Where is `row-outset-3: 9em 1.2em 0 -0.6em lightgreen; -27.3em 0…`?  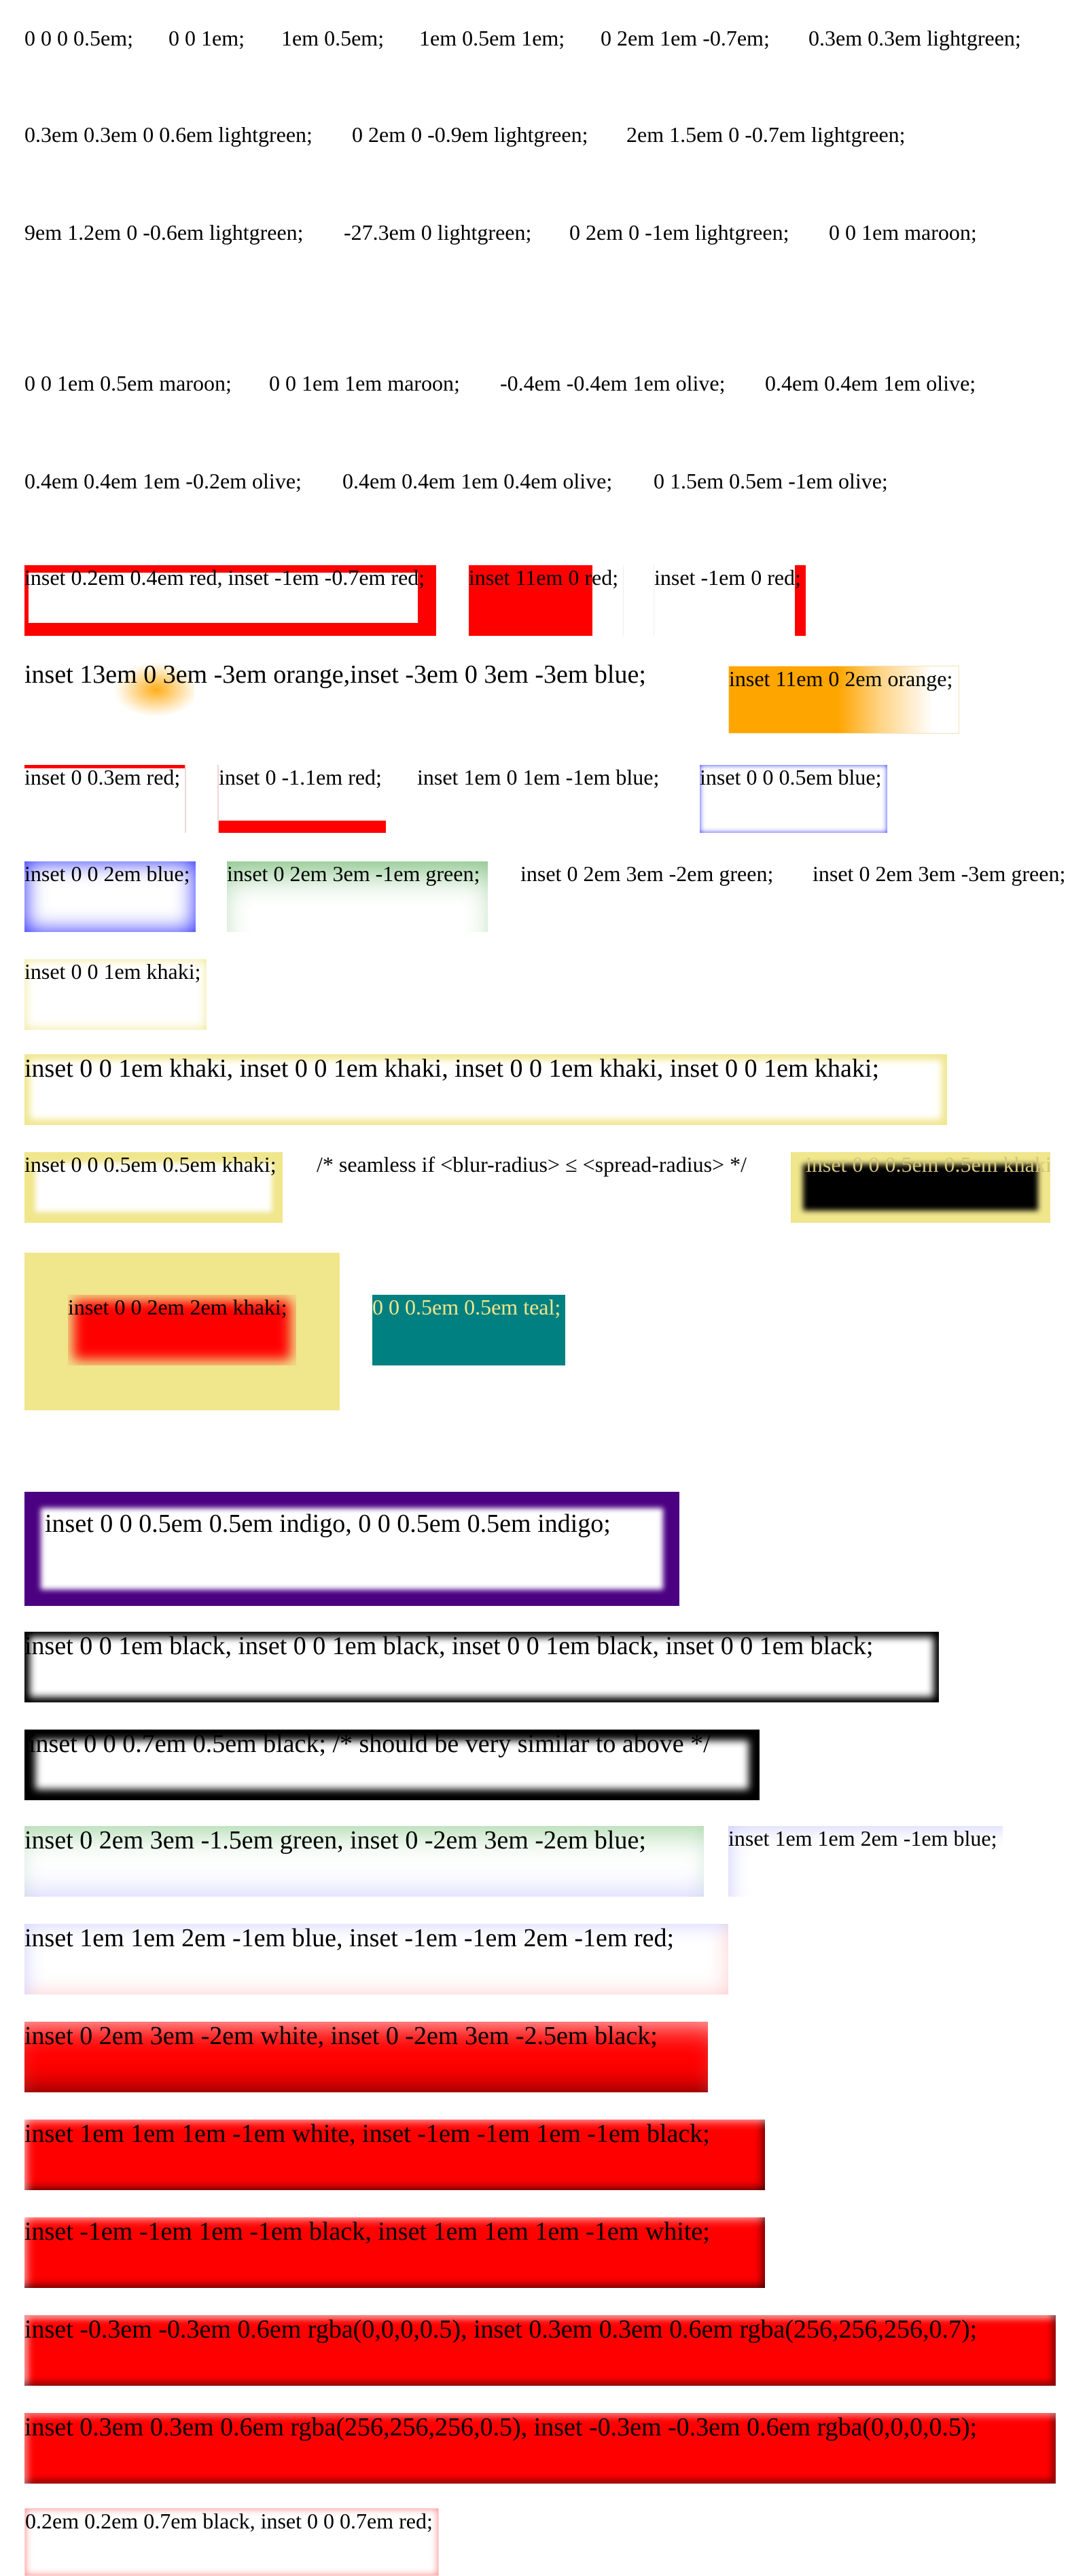 row-outset-3: 9em 1.2em 0 -0.6em lightgreen; -27.3em 0… is located at coordinates (543, 254).